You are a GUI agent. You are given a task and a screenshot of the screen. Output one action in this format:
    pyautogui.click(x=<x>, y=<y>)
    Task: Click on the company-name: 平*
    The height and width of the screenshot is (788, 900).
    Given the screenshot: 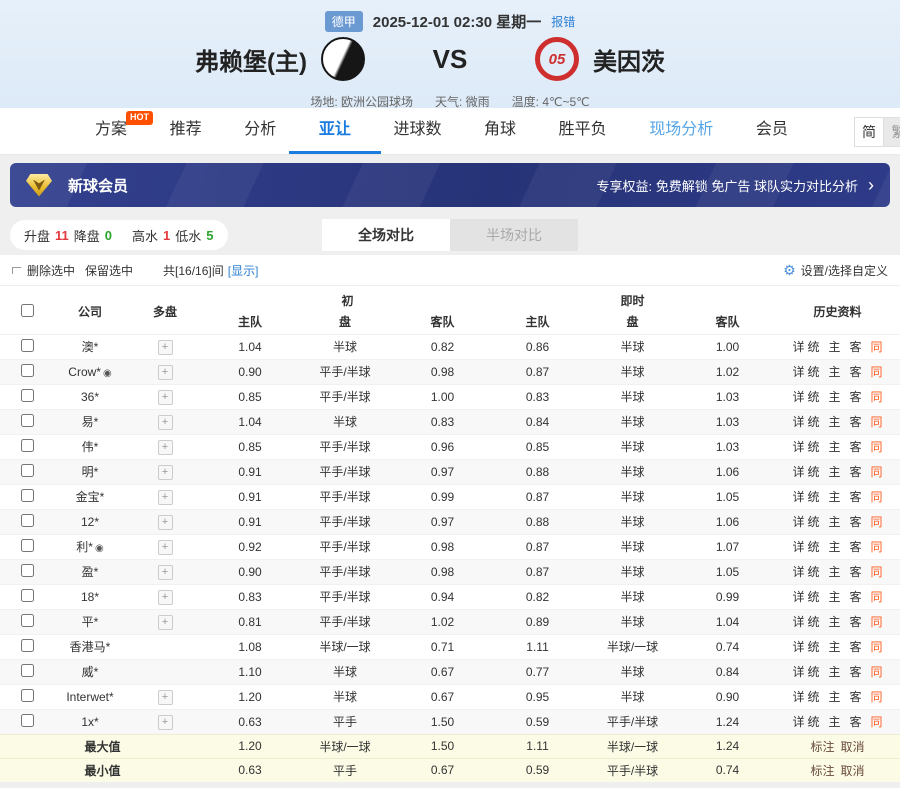 What is the action you would take?
    pyautogui.click(x=90, y=622)
    